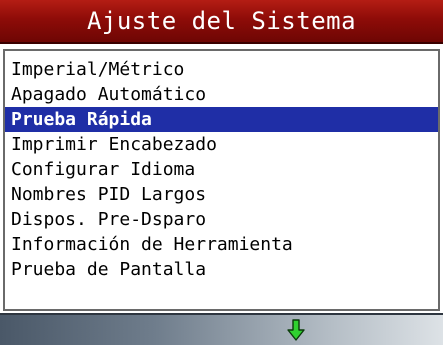 The height and width of the screenshot is (345, 443). What do you see at coordinates (221, 144) in the screenshot?
I see `menu-item-print-header: Imprimir Encabezado` at bounding box center [221, 144].